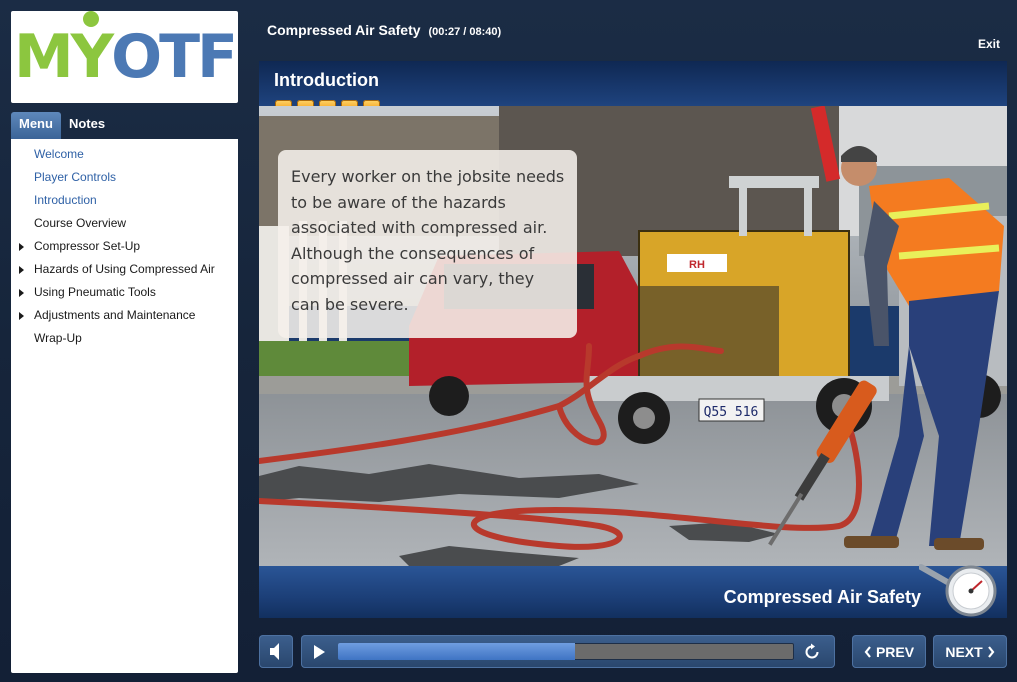 The image size is (1017, 682). What do you see at coordinates (124, 177) in the screenshot?
I see `menu-item-player-controls: Player Controls` at bounding box center [124, 177].